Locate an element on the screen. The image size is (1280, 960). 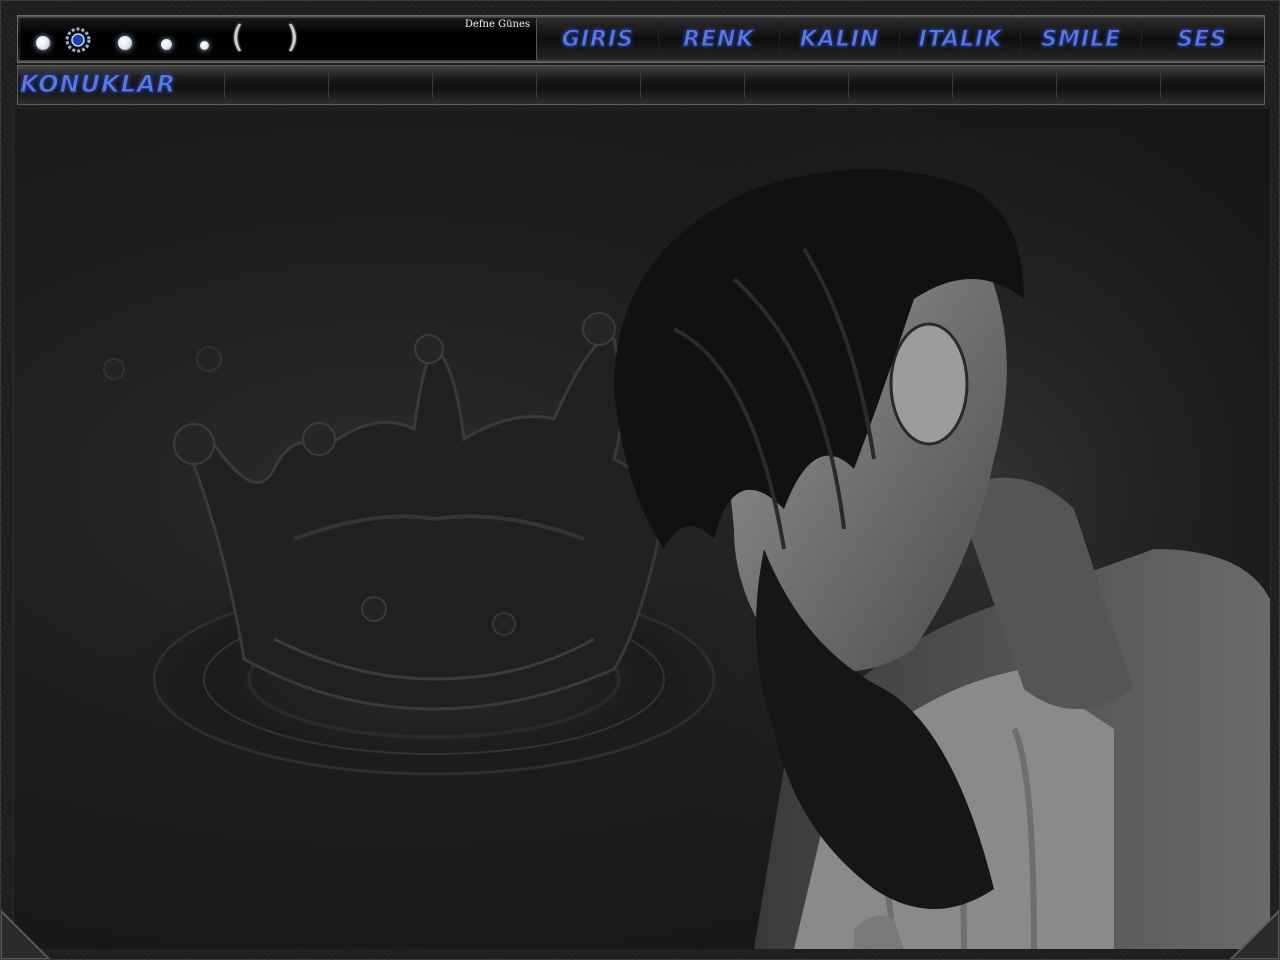
main-menu: GIRIS RENK KALIN ITALIK SMILE SES is located at coordinates (900, 39).